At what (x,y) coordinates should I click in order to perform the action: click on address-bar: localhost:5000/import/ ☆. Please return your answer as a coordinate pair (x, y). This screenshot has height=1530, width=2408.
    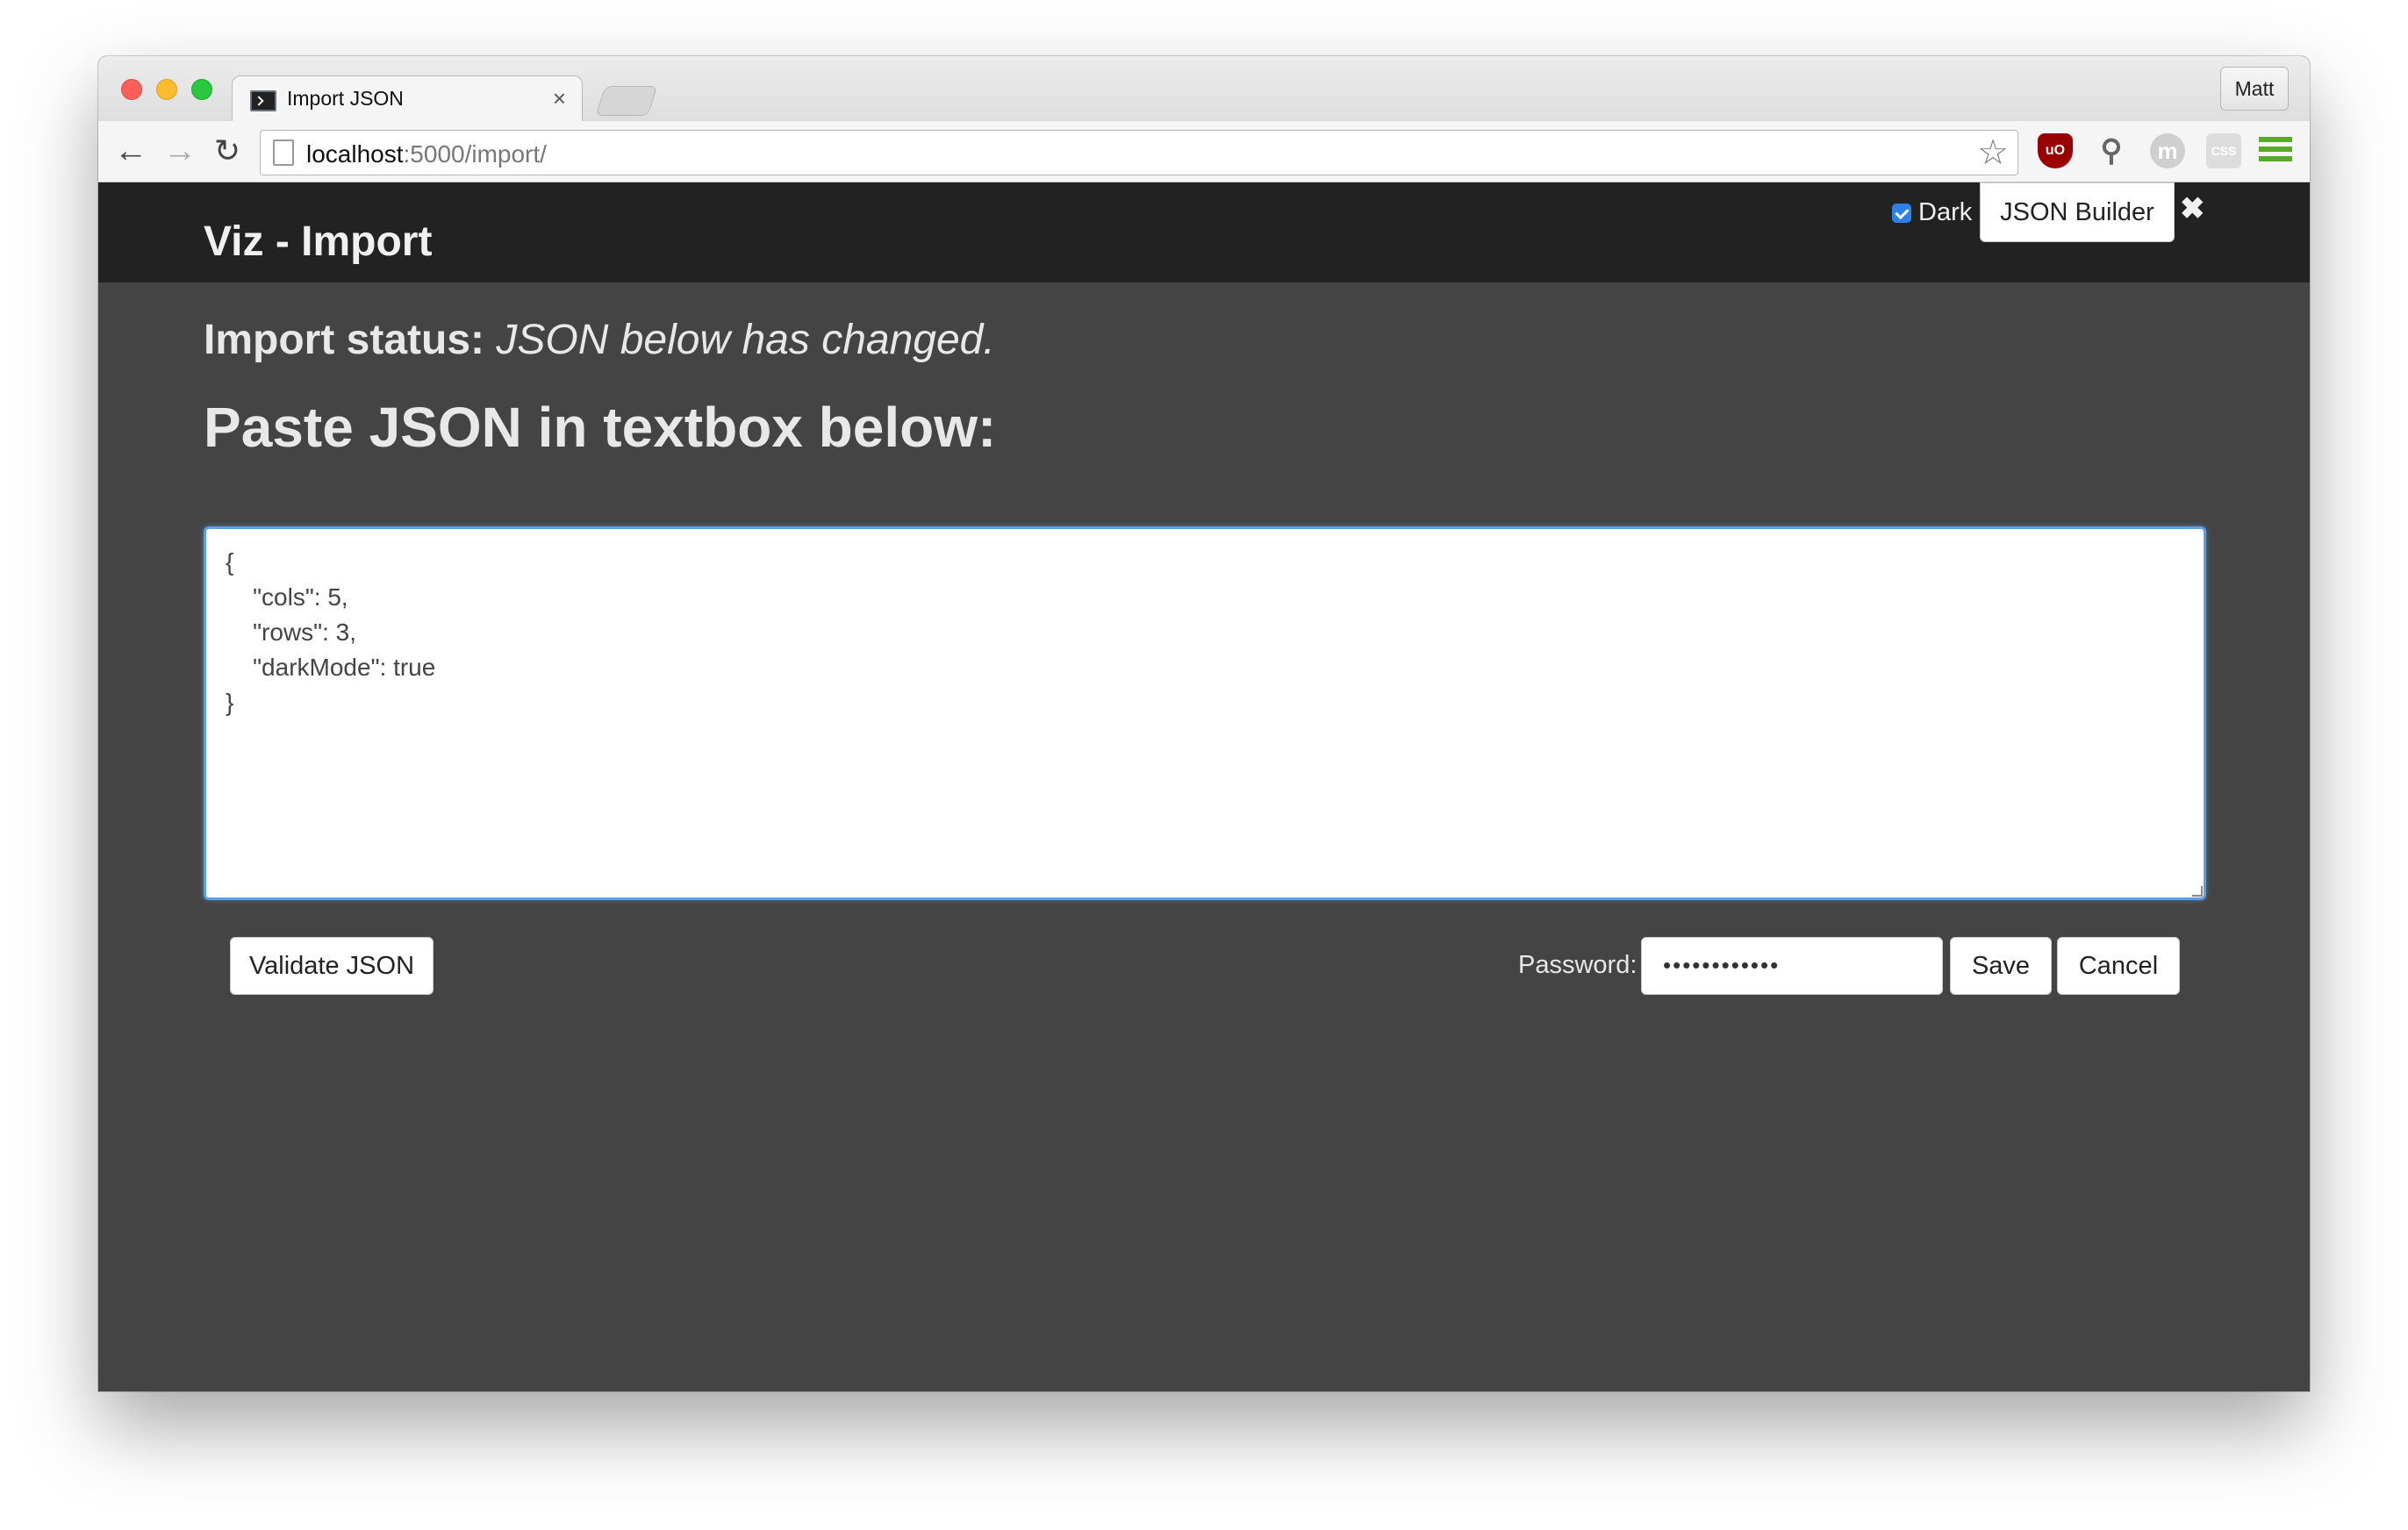
    Looking at the image, I should click on (1139, 152).